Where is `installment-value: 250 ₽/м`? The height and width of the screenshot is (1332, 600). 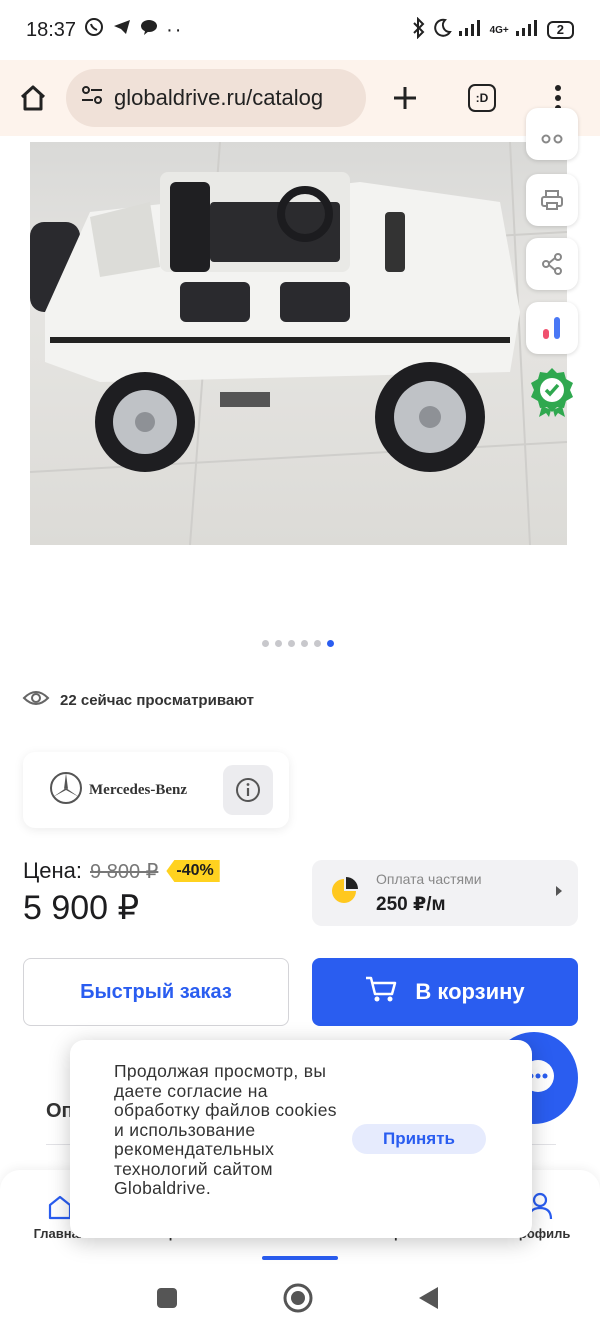 installment-value: 250 ₽/м is located at coordinates (411, 904).